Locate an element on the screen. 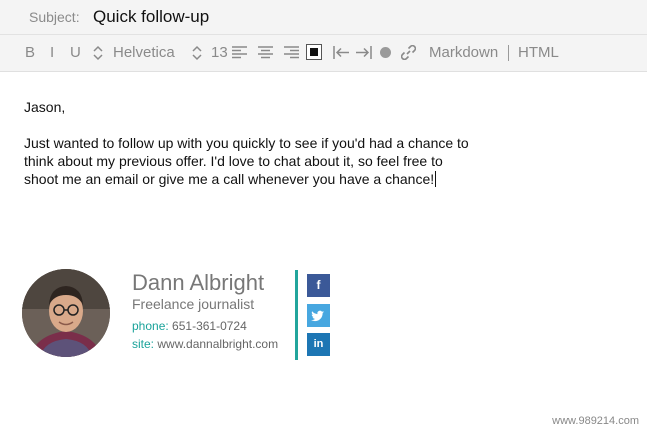  signature-divider is located at coordinates (296, 315).